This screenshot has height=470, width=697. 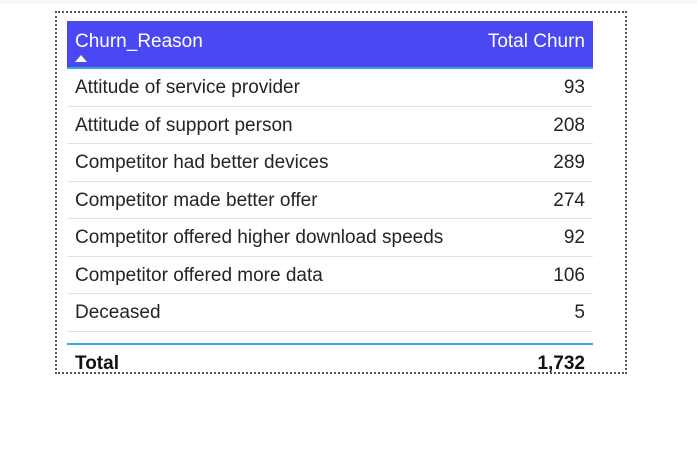 What do you see at coordinates (569, 200) in the screenshot?
I see `cell-total-churn: 274` at bounding box center [569, 200].